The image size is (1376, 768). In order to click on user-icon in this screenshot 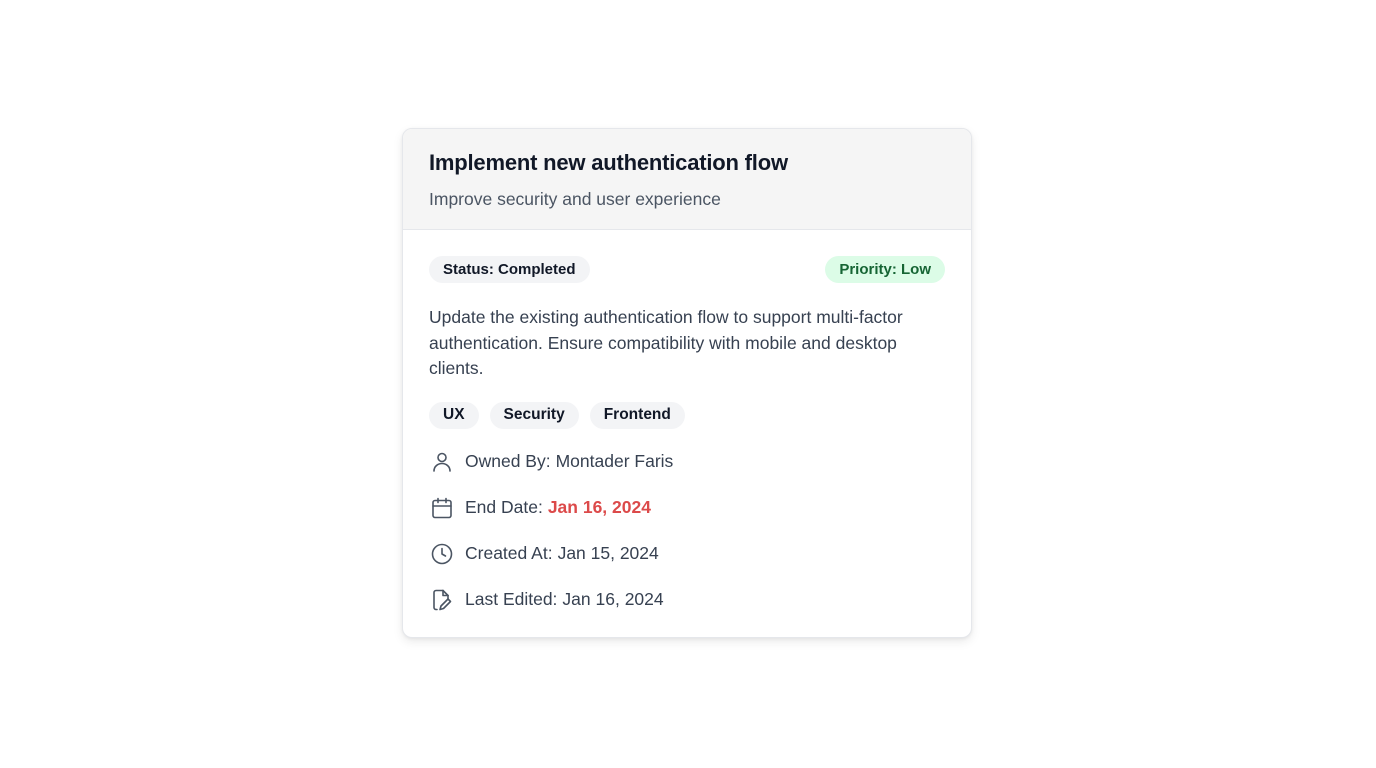, I will do `click(442, 462)`.